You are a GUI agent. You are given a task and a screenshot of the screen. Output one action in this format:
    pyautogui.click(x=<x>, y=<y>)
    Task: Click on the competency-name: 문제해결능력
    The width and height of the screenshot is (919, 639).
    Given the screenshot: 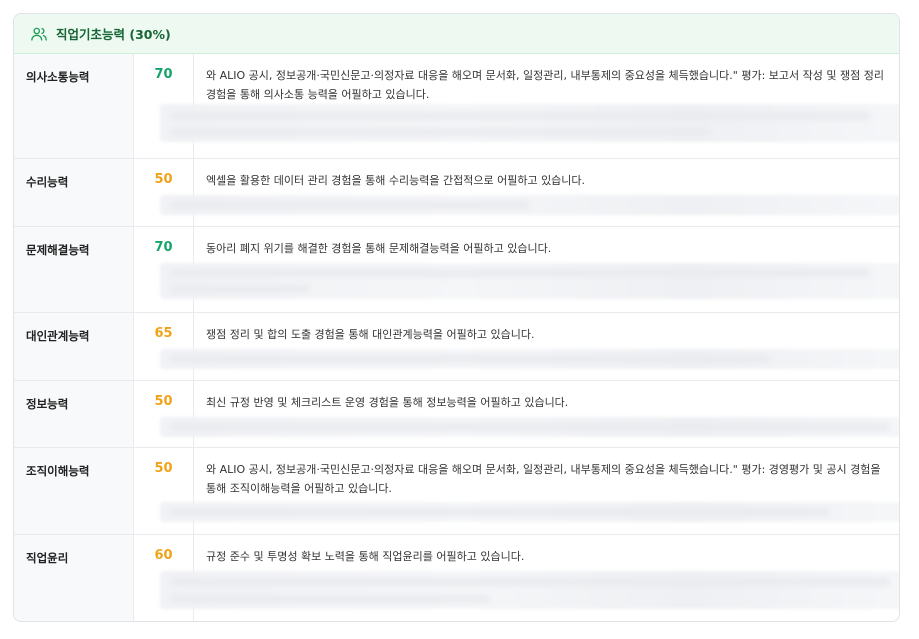 What is the action you would take?
    pyautogui.click(x=74, y=269)
    